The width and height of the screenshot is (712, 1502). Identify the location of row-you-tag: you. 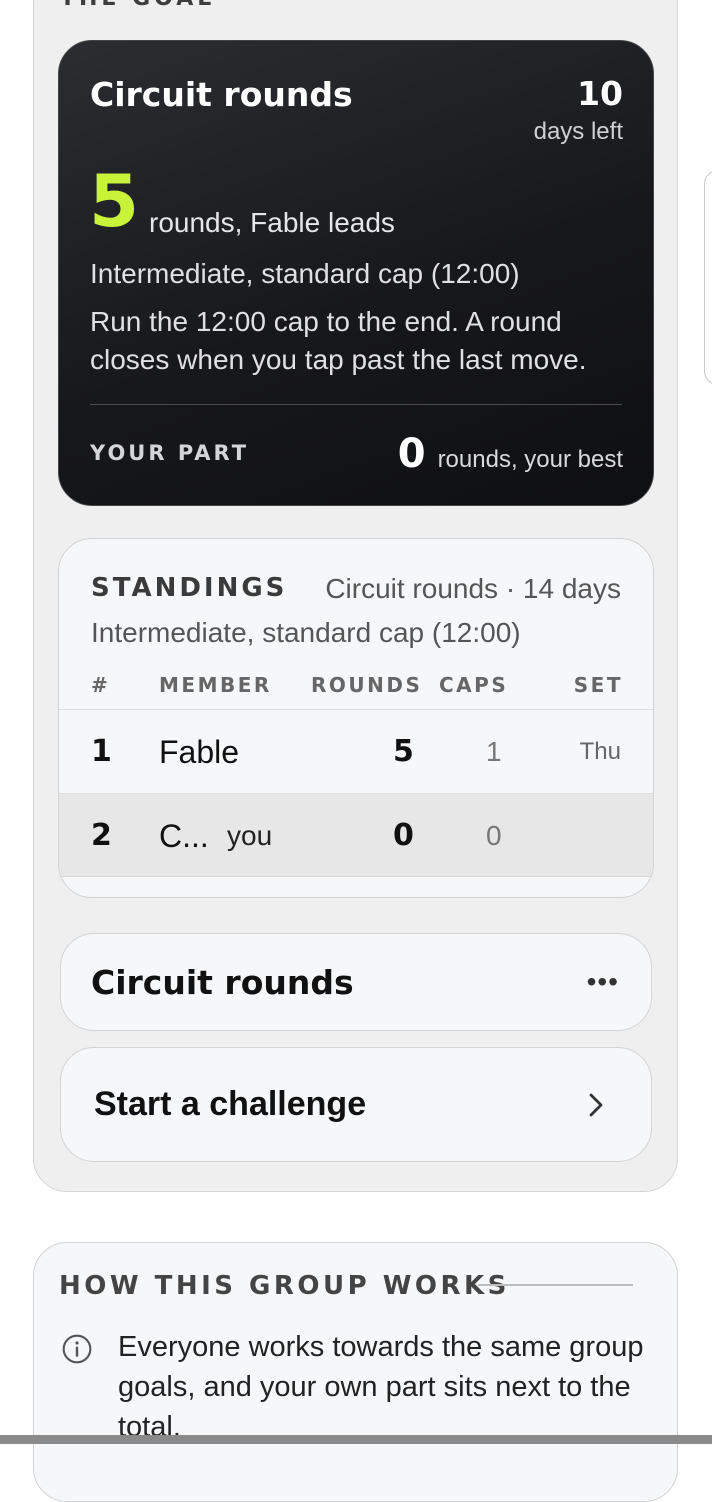
(250, 835).